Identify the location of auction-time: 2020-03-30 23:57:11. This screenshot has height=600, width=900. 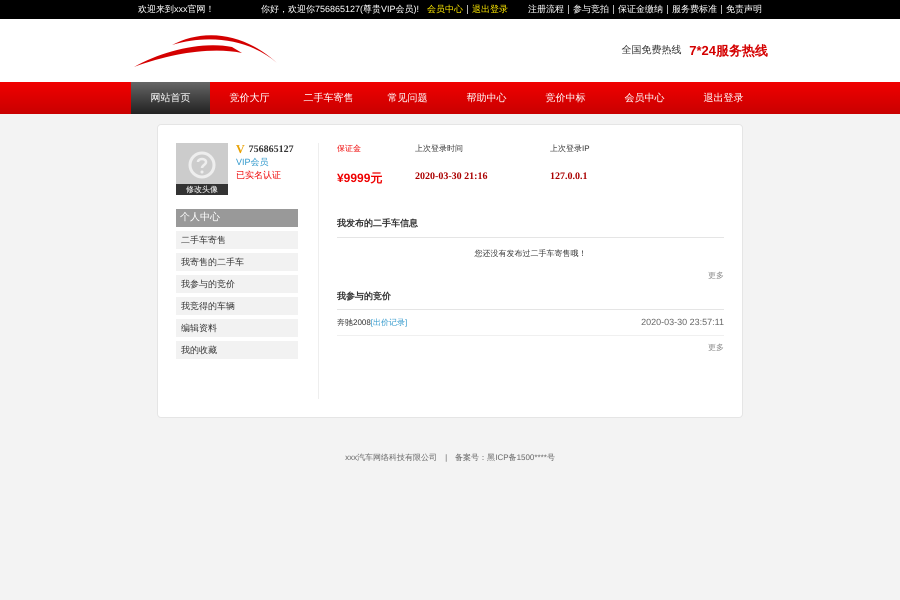
(682, 322).